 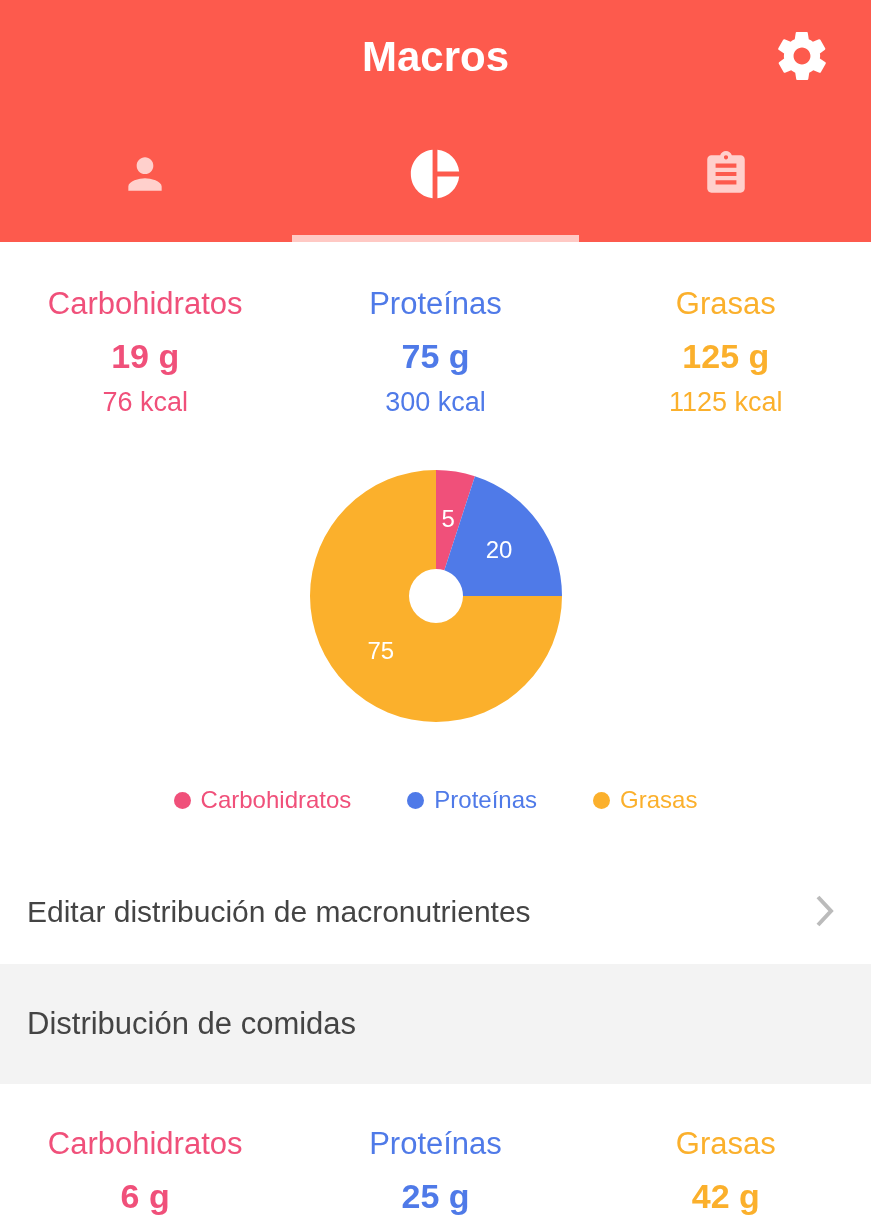 I want to click on slice-label: 75, so click(x=380, y=651).